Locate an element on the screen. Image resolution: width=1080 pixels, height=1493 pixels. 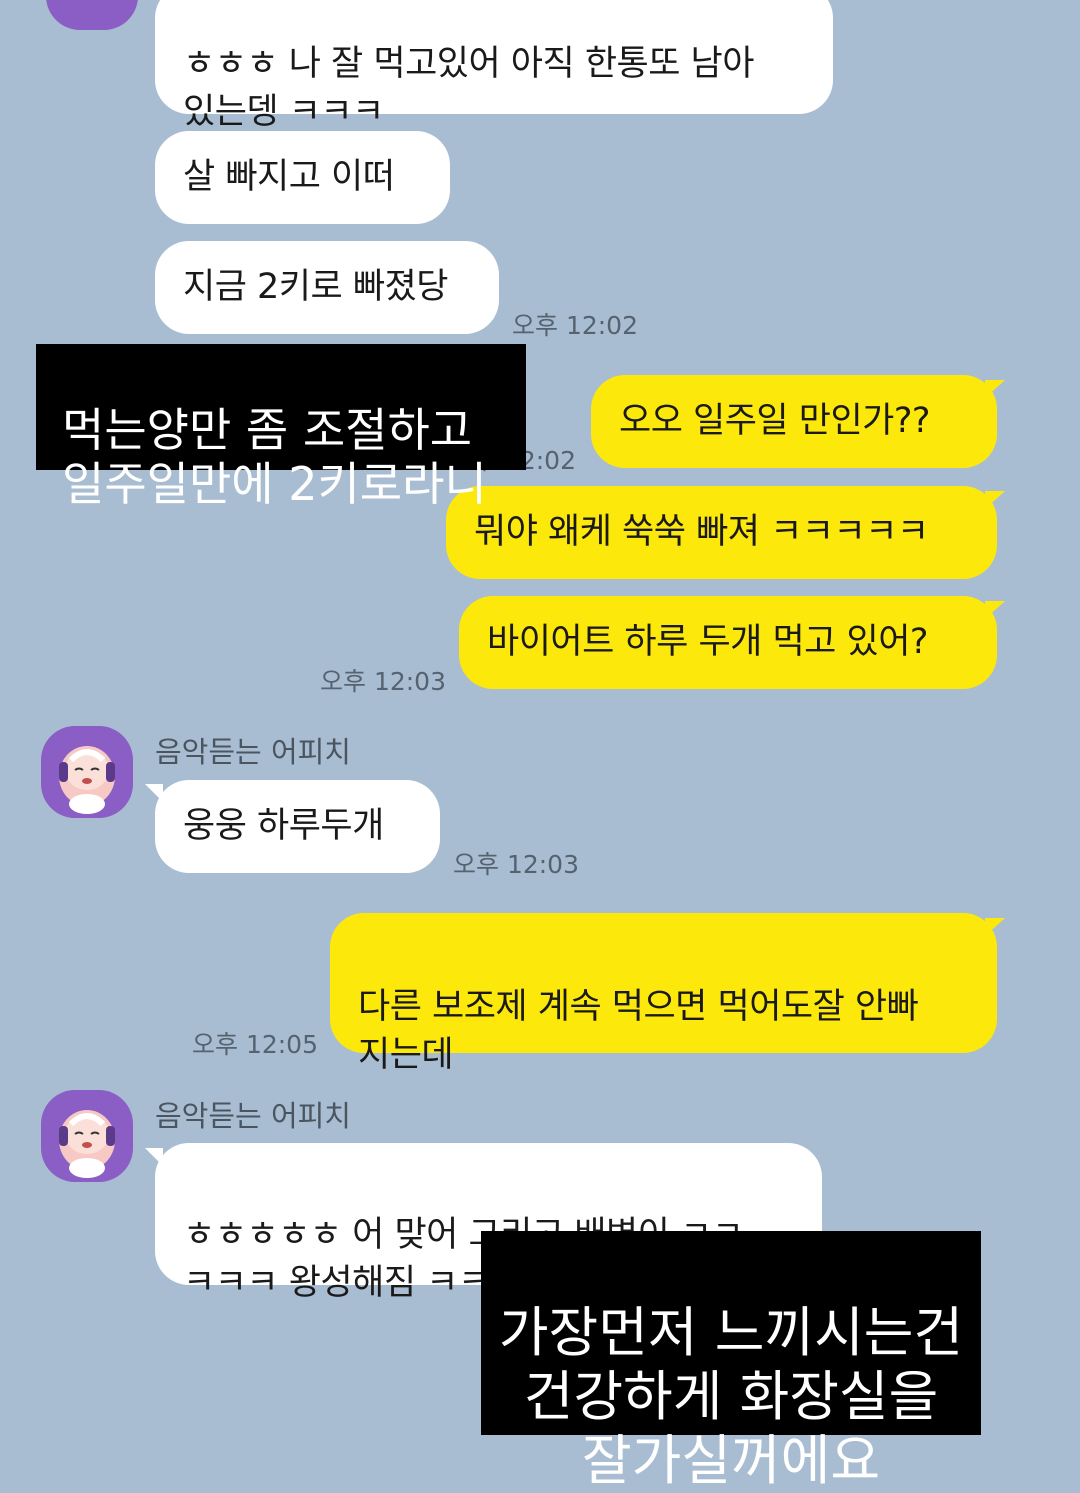
message-bubble-outgoing: 뭐야 왜케 쑥쑥 빠져 ㅋㅋㅋㅋㅋ is located at coordinates (721, 532).